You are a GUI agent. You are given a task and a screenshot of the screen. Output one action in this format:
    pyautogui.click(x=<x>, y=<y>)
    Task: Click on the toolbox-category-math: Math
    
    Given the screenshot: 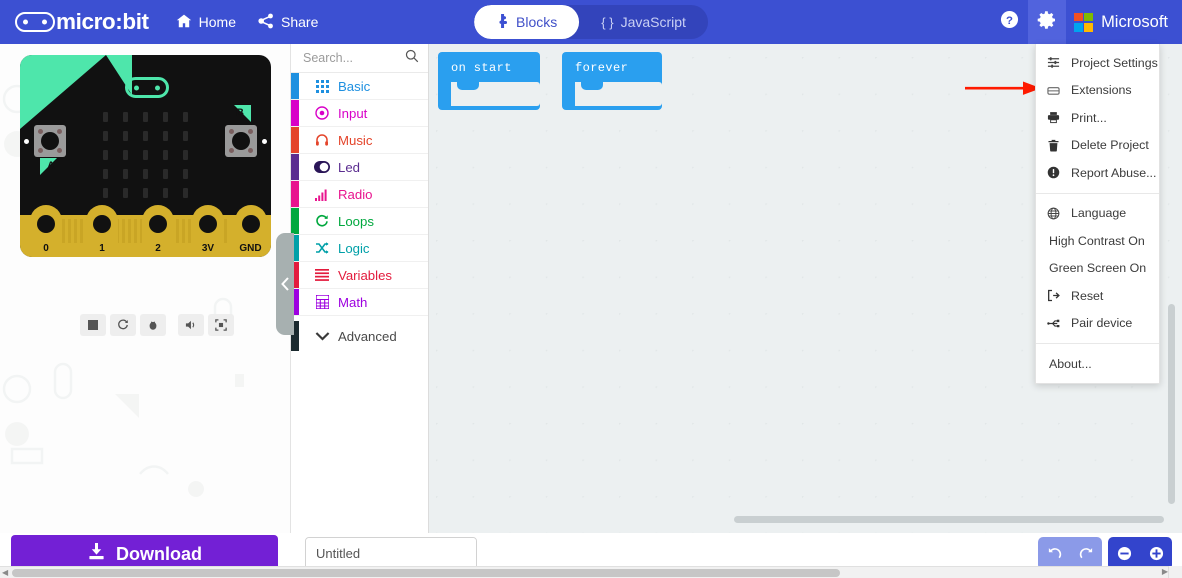 What is the action you would take?
    pyautogui.click(x=359, y=302)
    